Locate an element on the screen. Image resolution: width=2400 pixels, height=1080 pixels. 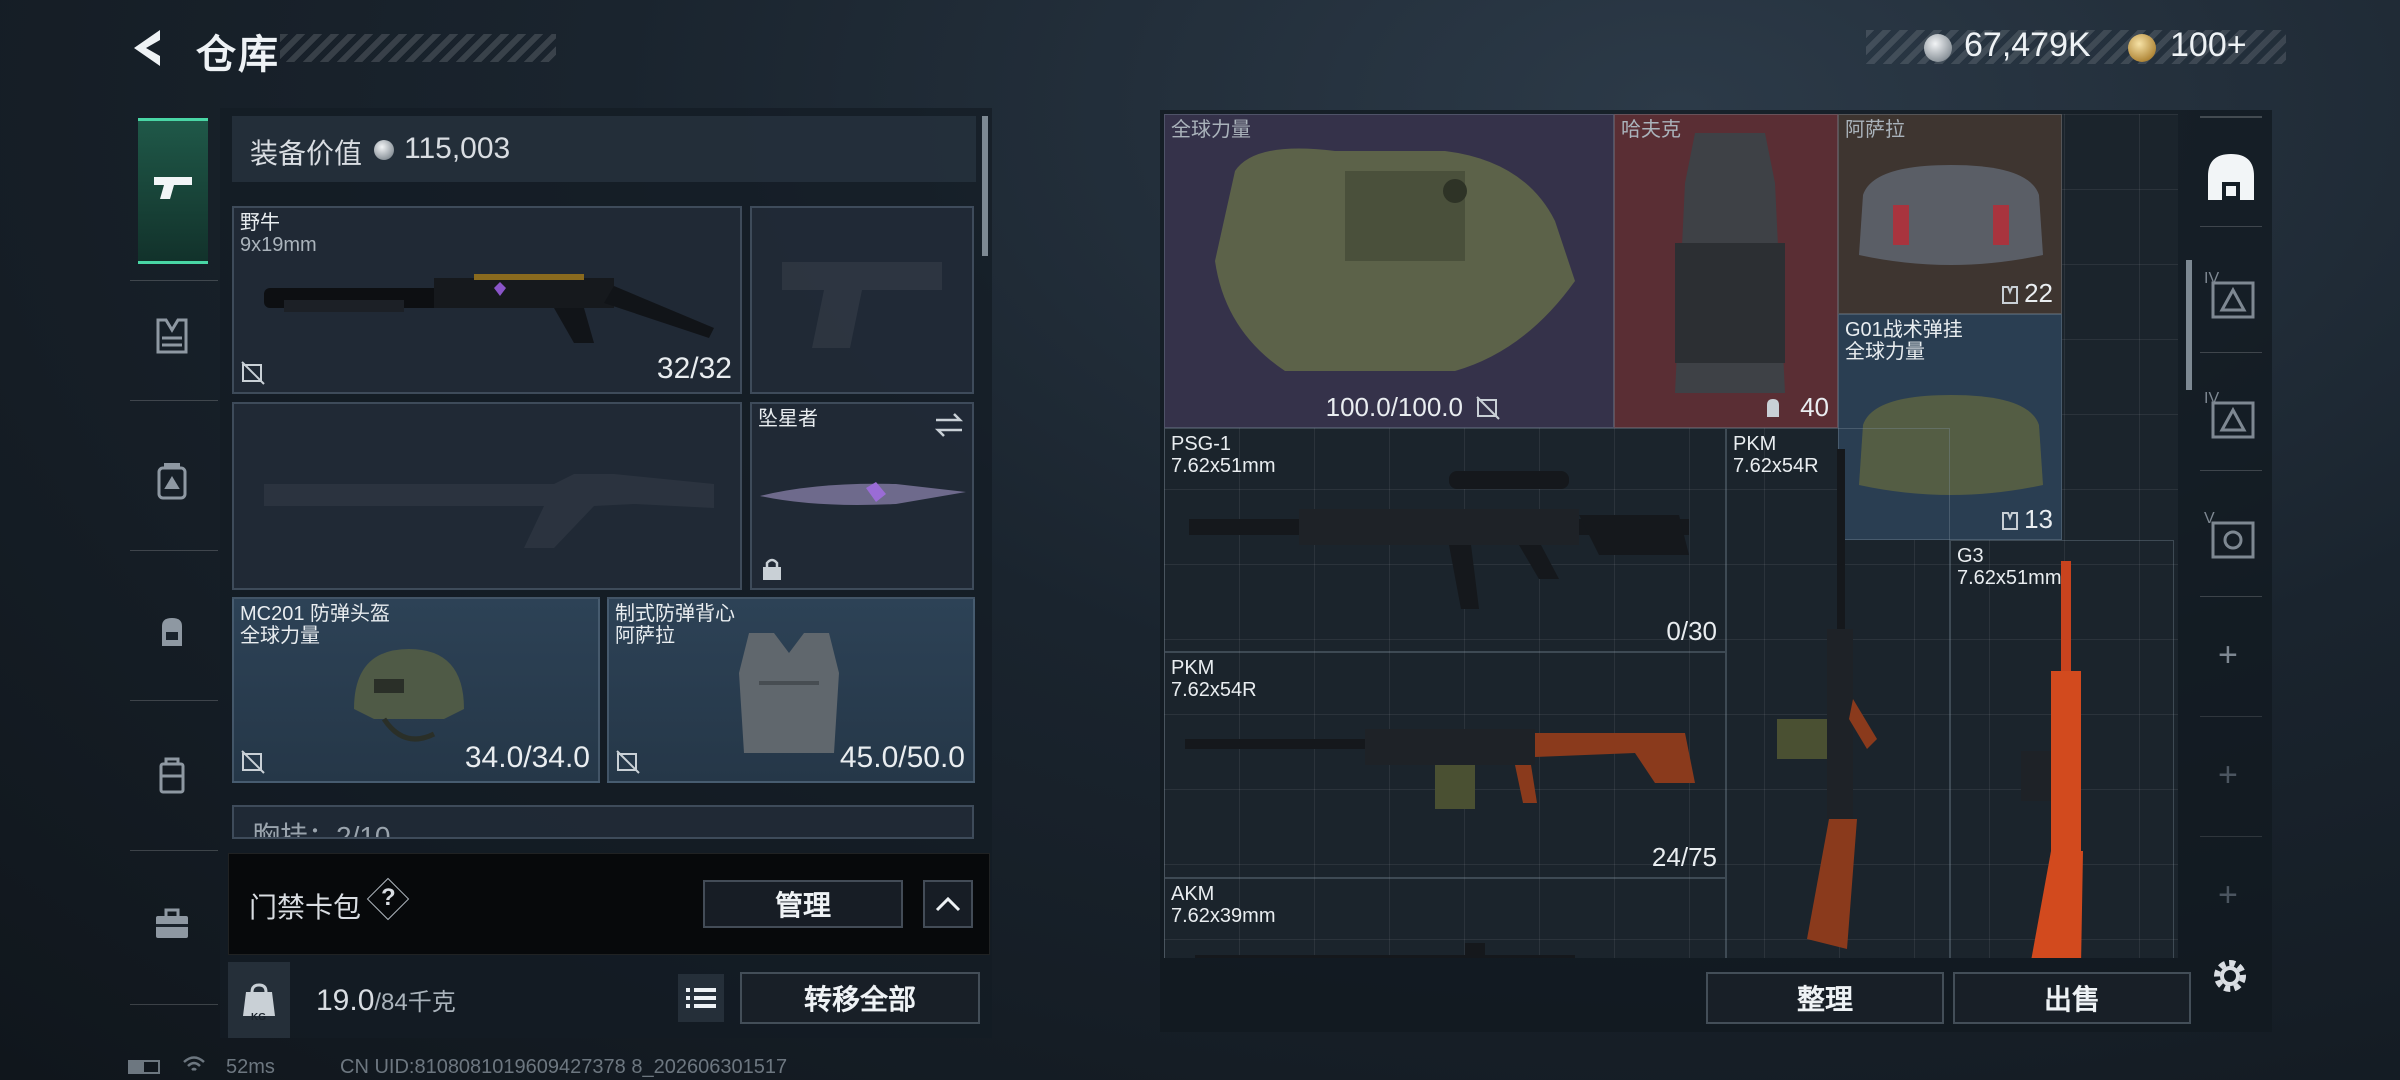
gold-coin-icon is located at coordinates (2142, 48).